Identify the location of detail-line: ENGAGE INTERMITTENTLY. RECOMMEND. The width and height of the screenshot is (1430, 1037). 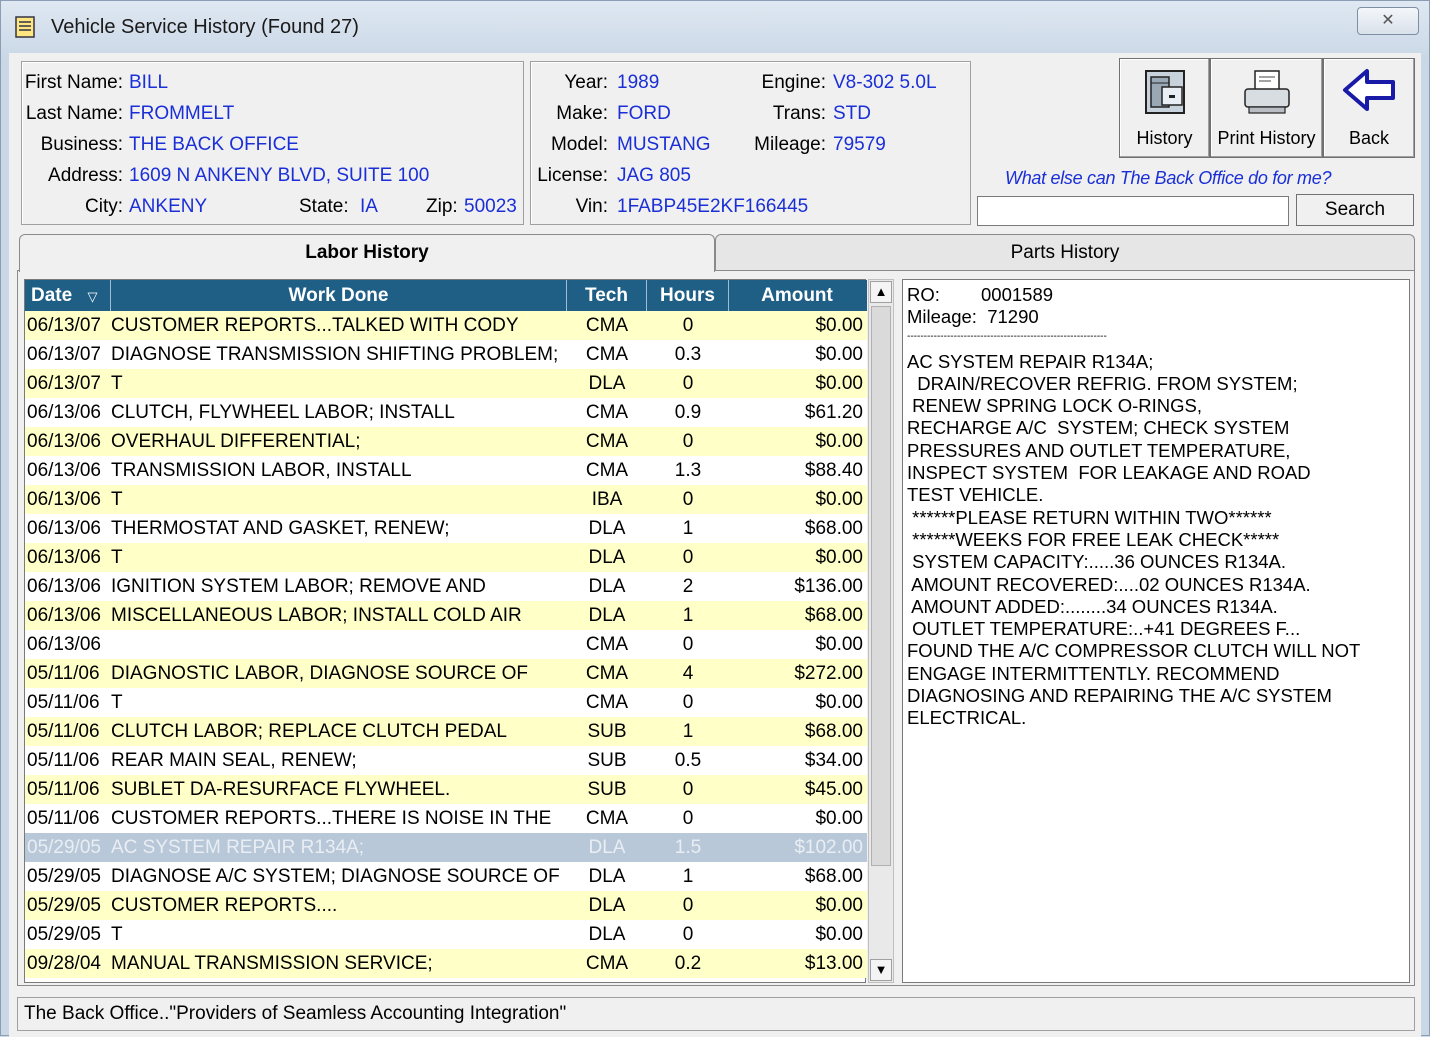
(1093, 673).